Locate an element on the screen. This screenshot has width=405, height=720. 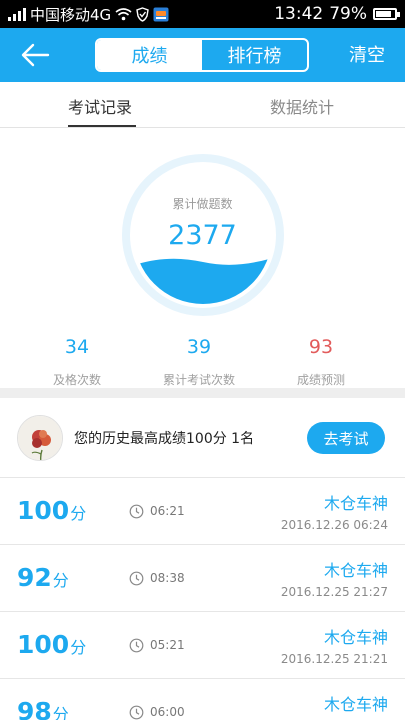
pass-count-value: 34 is located at coordinates (77, 347).